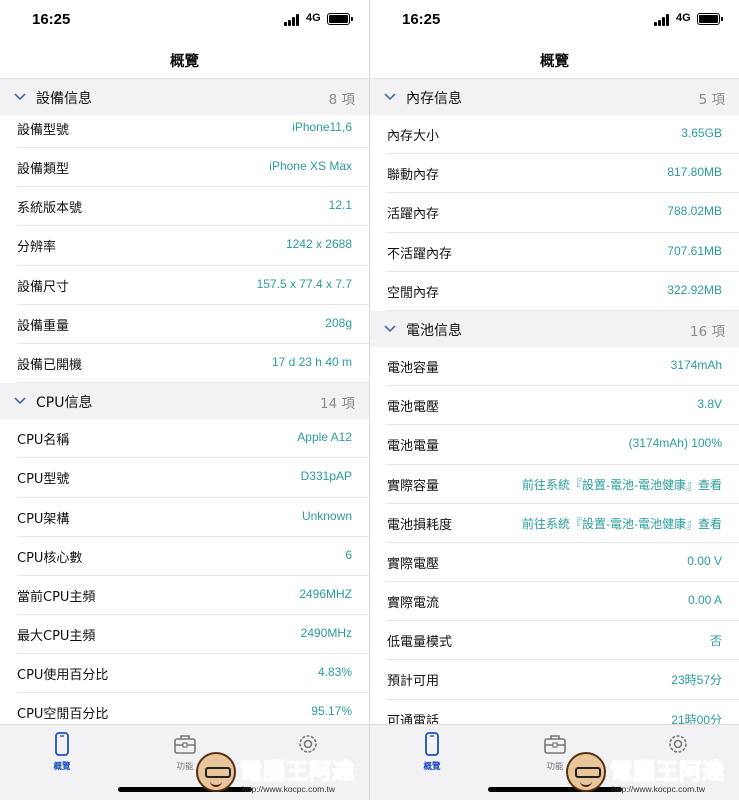 This screenshot has width=739, height=800. What do you see at coordinates (43, 519) in the screenshot?
I see `row-label: CPU架構` at bounding box center [43, 519].